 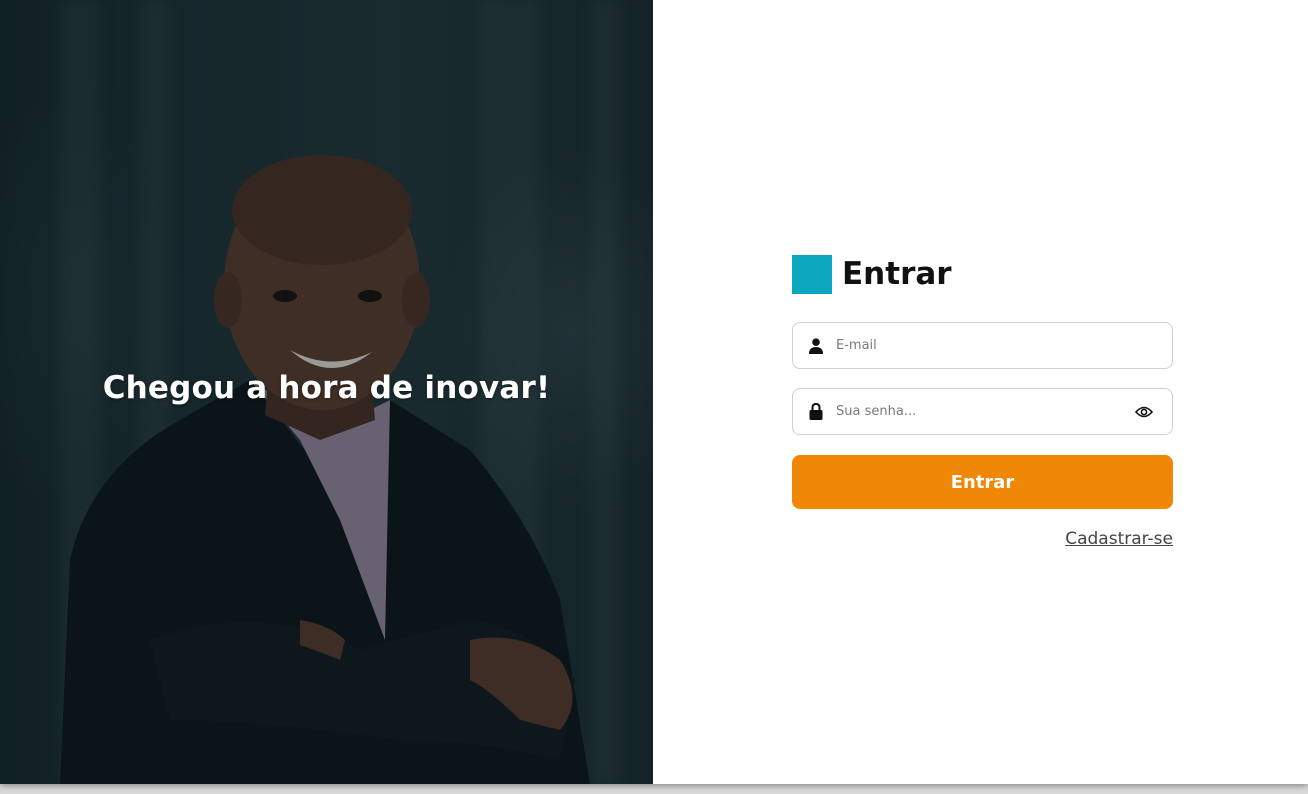 What do you see at coordinates (812, 274) in the screenshot?
I see `logo-square` at bounding box center [812, 274].